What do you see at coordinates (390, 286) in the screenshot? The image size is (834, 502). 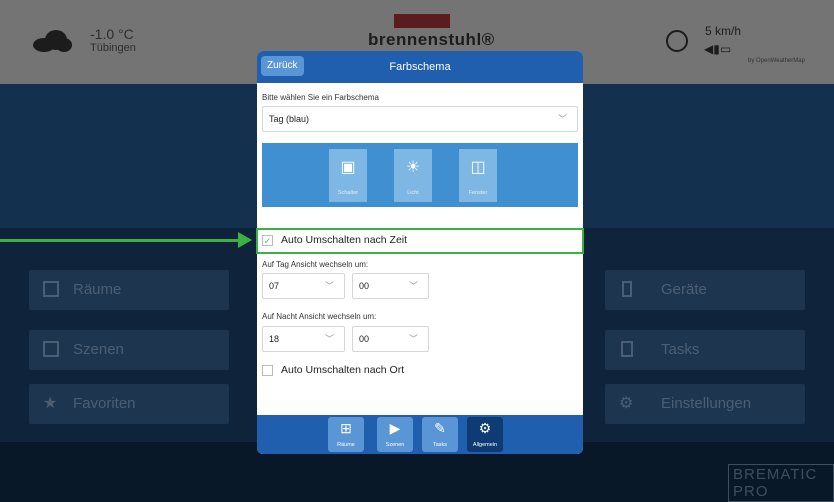 I see `day-minute-select: 00 ﹀` at bounding box center [390, 286].